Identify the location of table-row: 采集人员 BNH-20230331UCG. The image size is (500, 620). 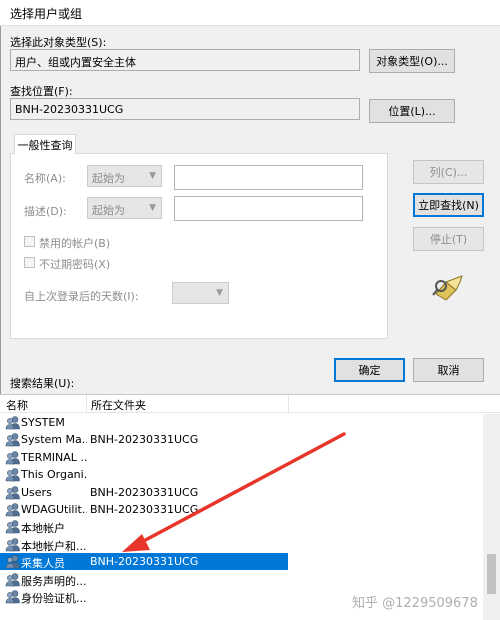
(144, 562).